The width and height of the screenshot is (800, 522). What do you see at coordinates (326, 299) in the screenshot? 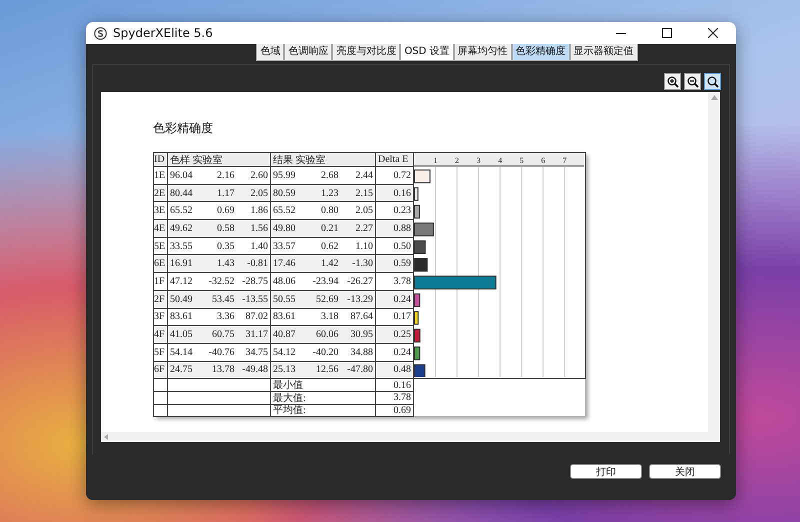
I see `lab-value: 52.69` at bounding box center [326, 299].